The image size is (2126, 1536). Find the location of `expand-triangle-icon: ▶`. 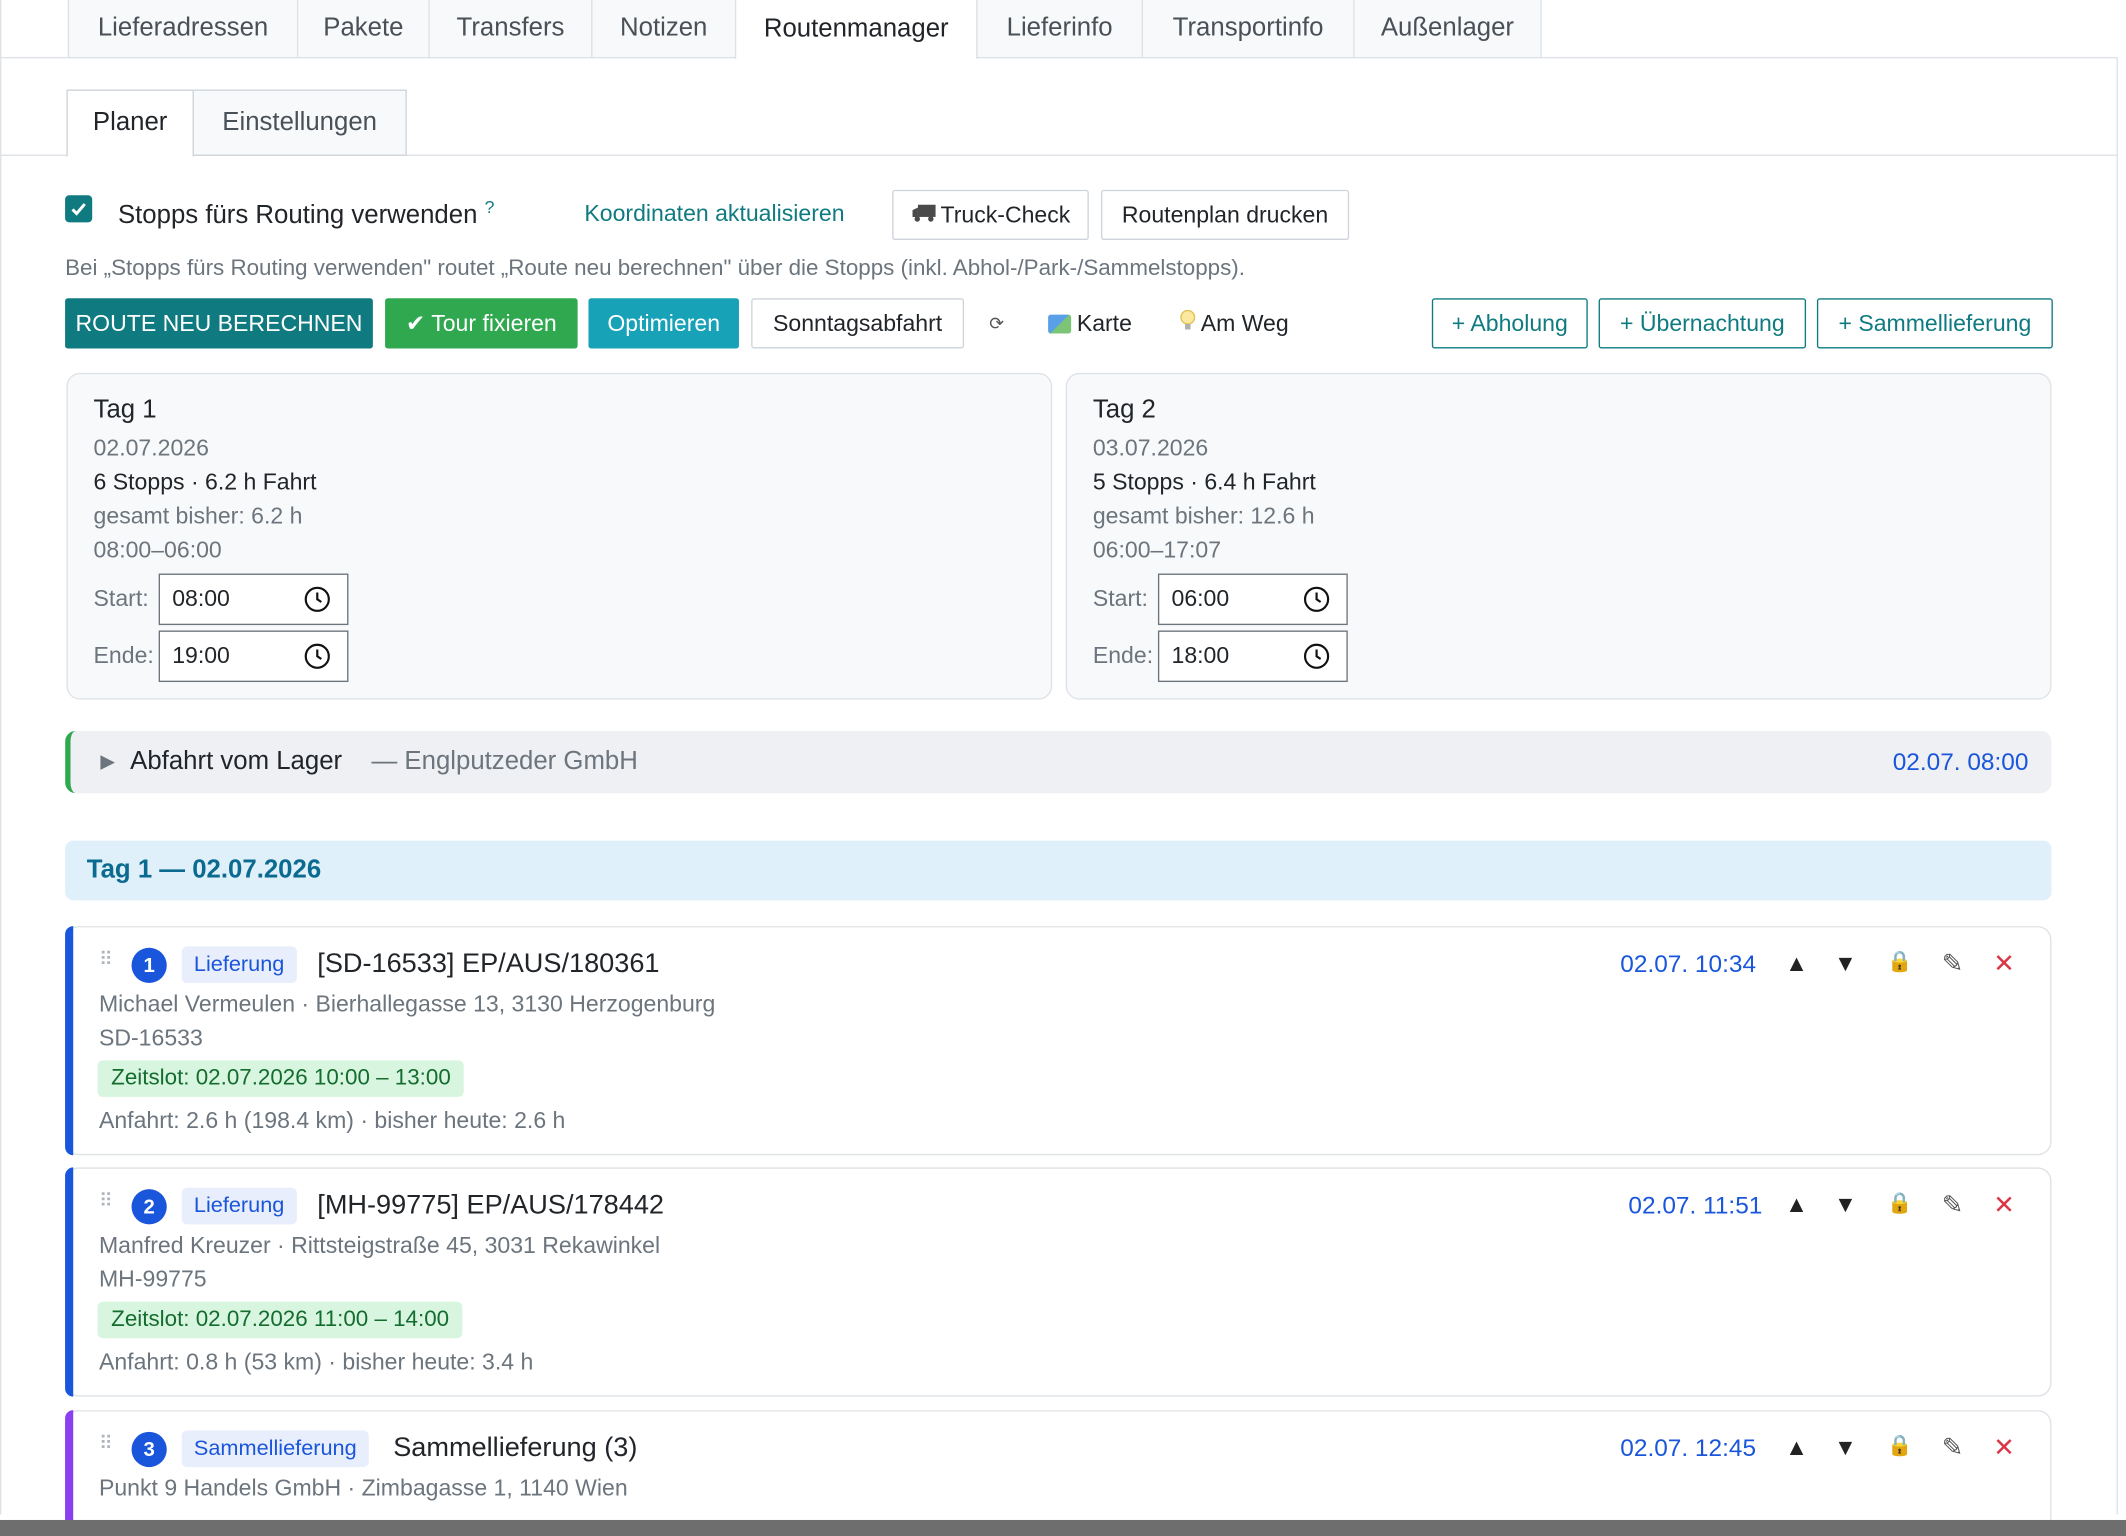

expand-triangle-icon: ▶ is located at coordinates (107, 761).